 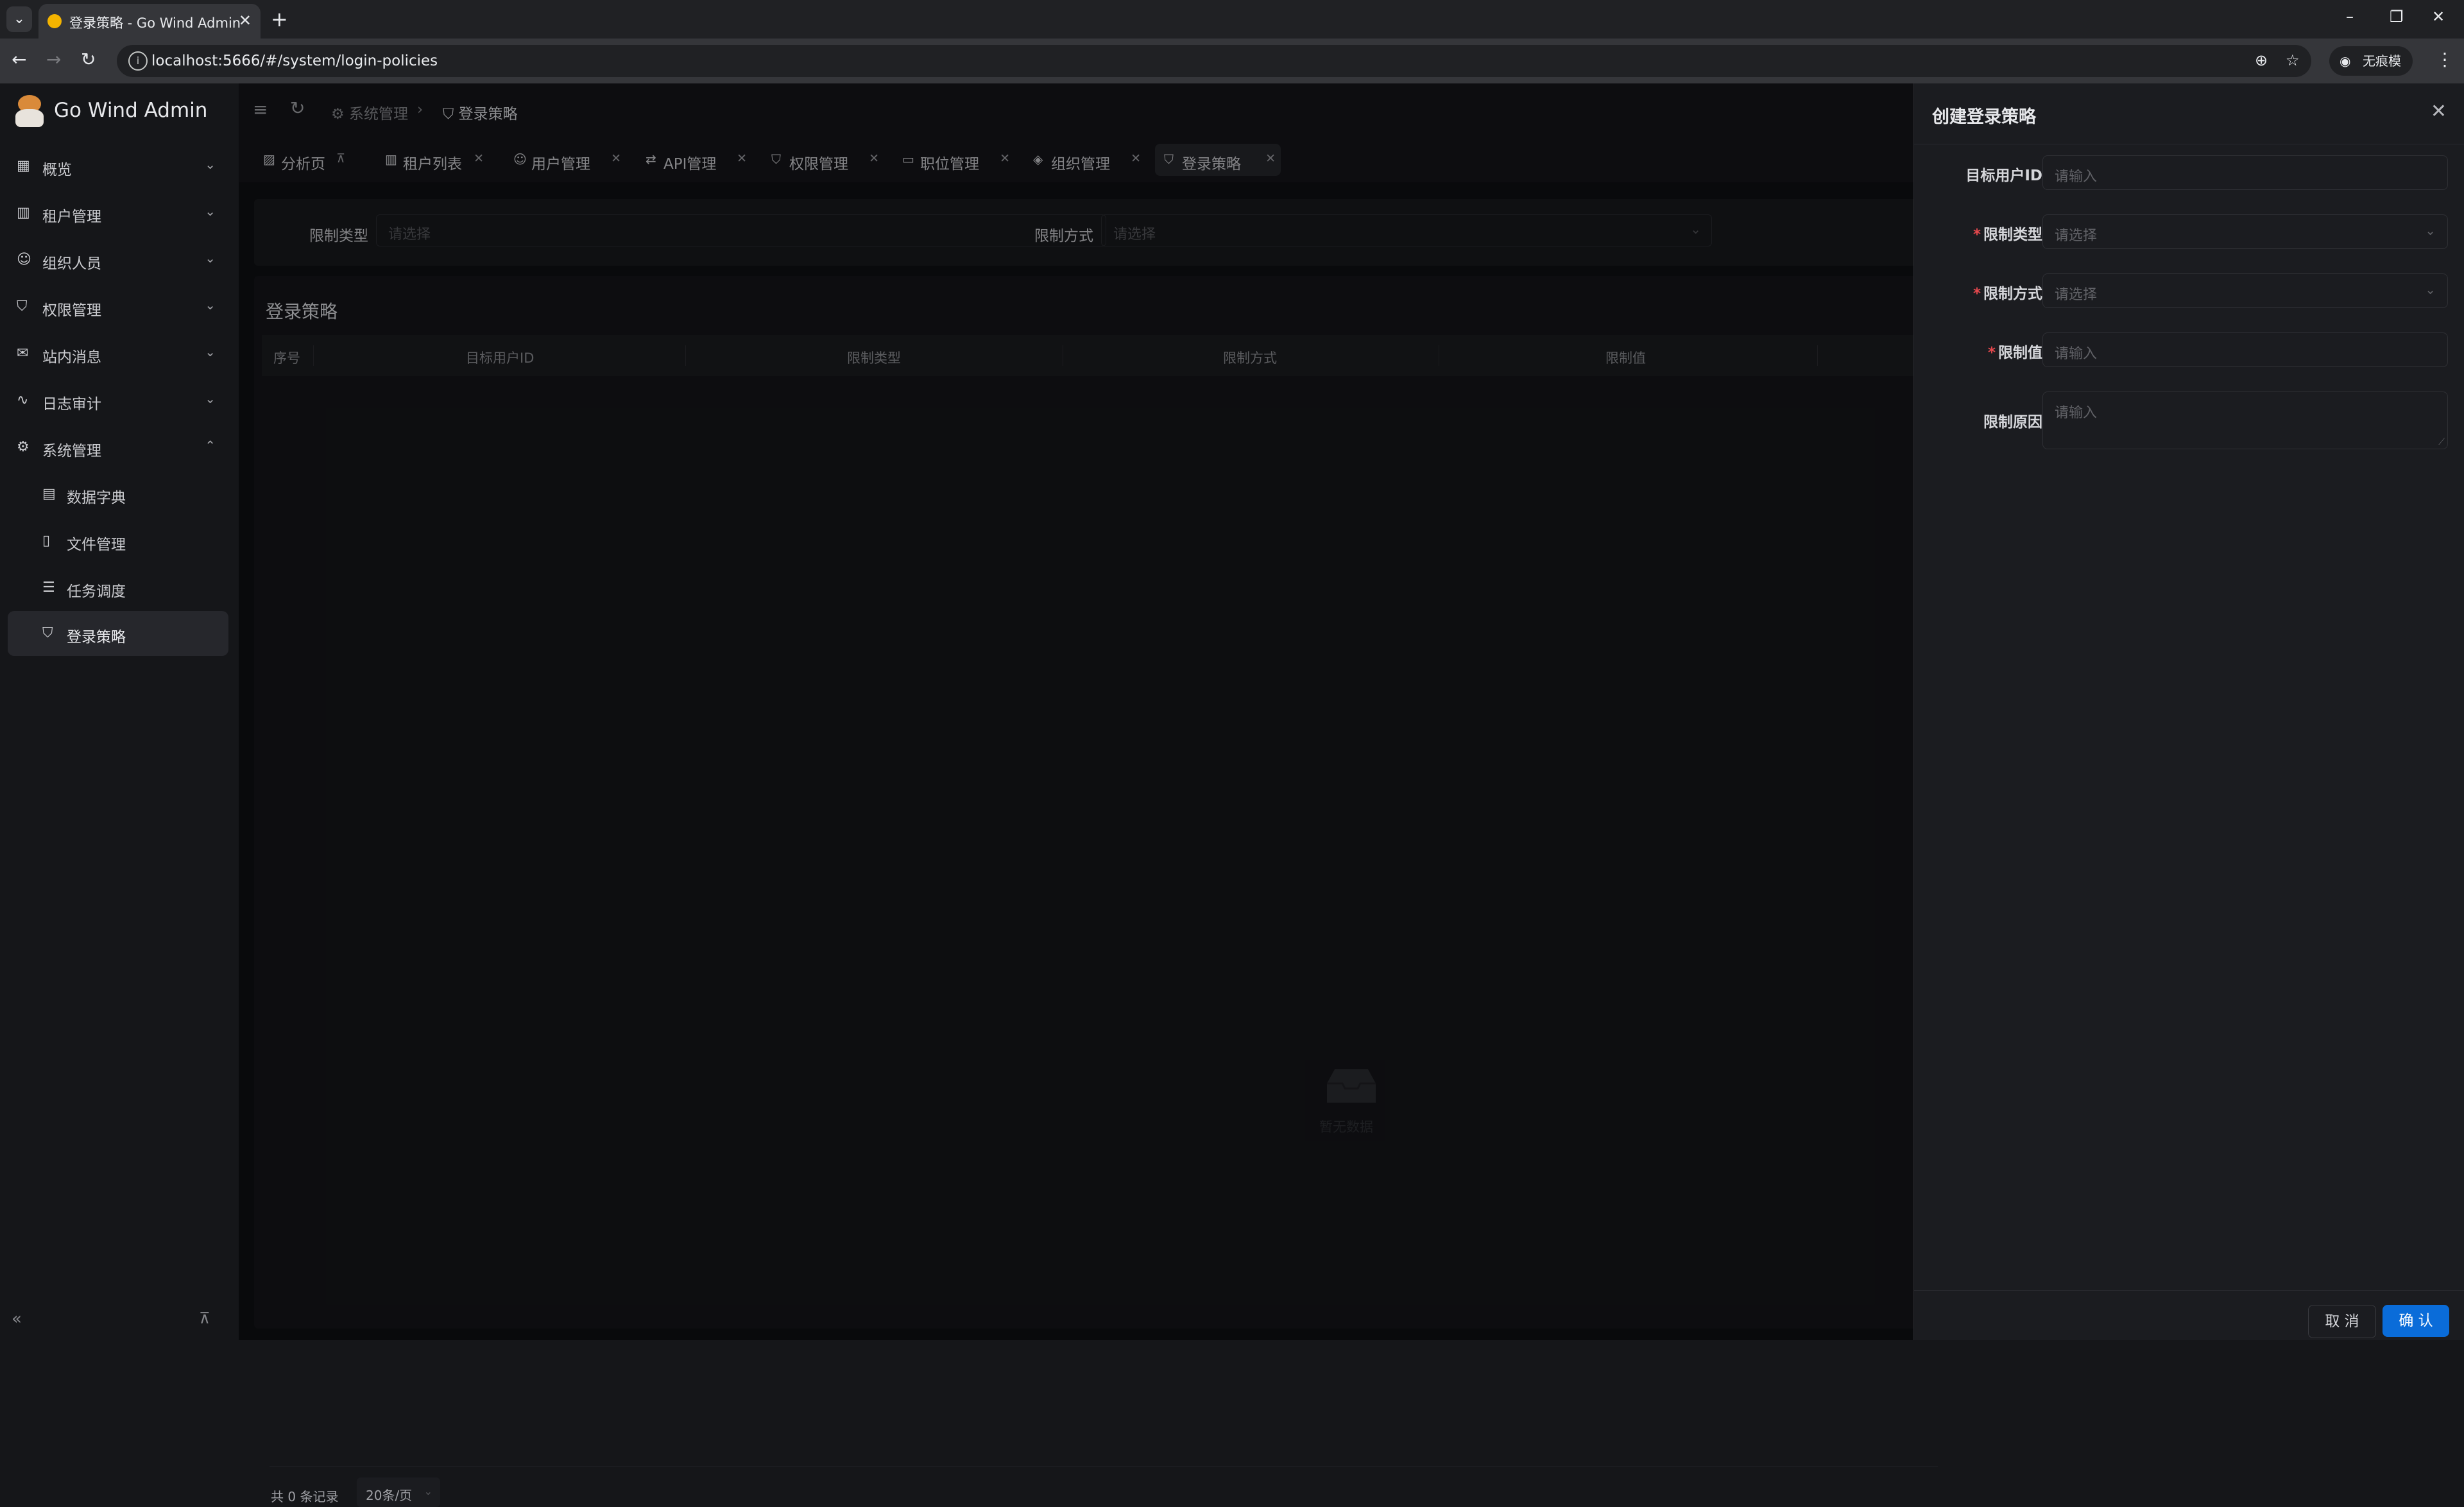 I want to click on browser-tab: 登录策略 - Go Wind Admin ✕, so click(x=150, y=21).